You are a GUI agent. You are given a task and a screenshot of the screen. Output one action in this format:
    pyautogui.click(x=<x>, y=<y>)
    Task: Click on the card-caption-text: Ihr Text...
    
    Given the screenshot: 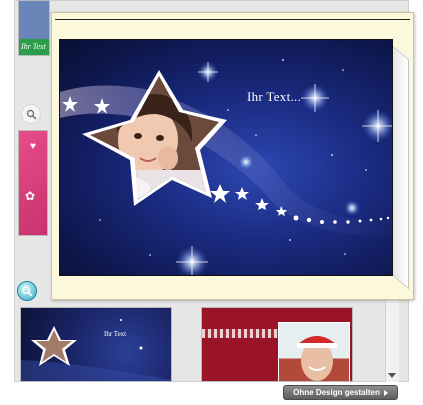 What is the action you would take?
    pyautogui.click(x=274, y=97)
    